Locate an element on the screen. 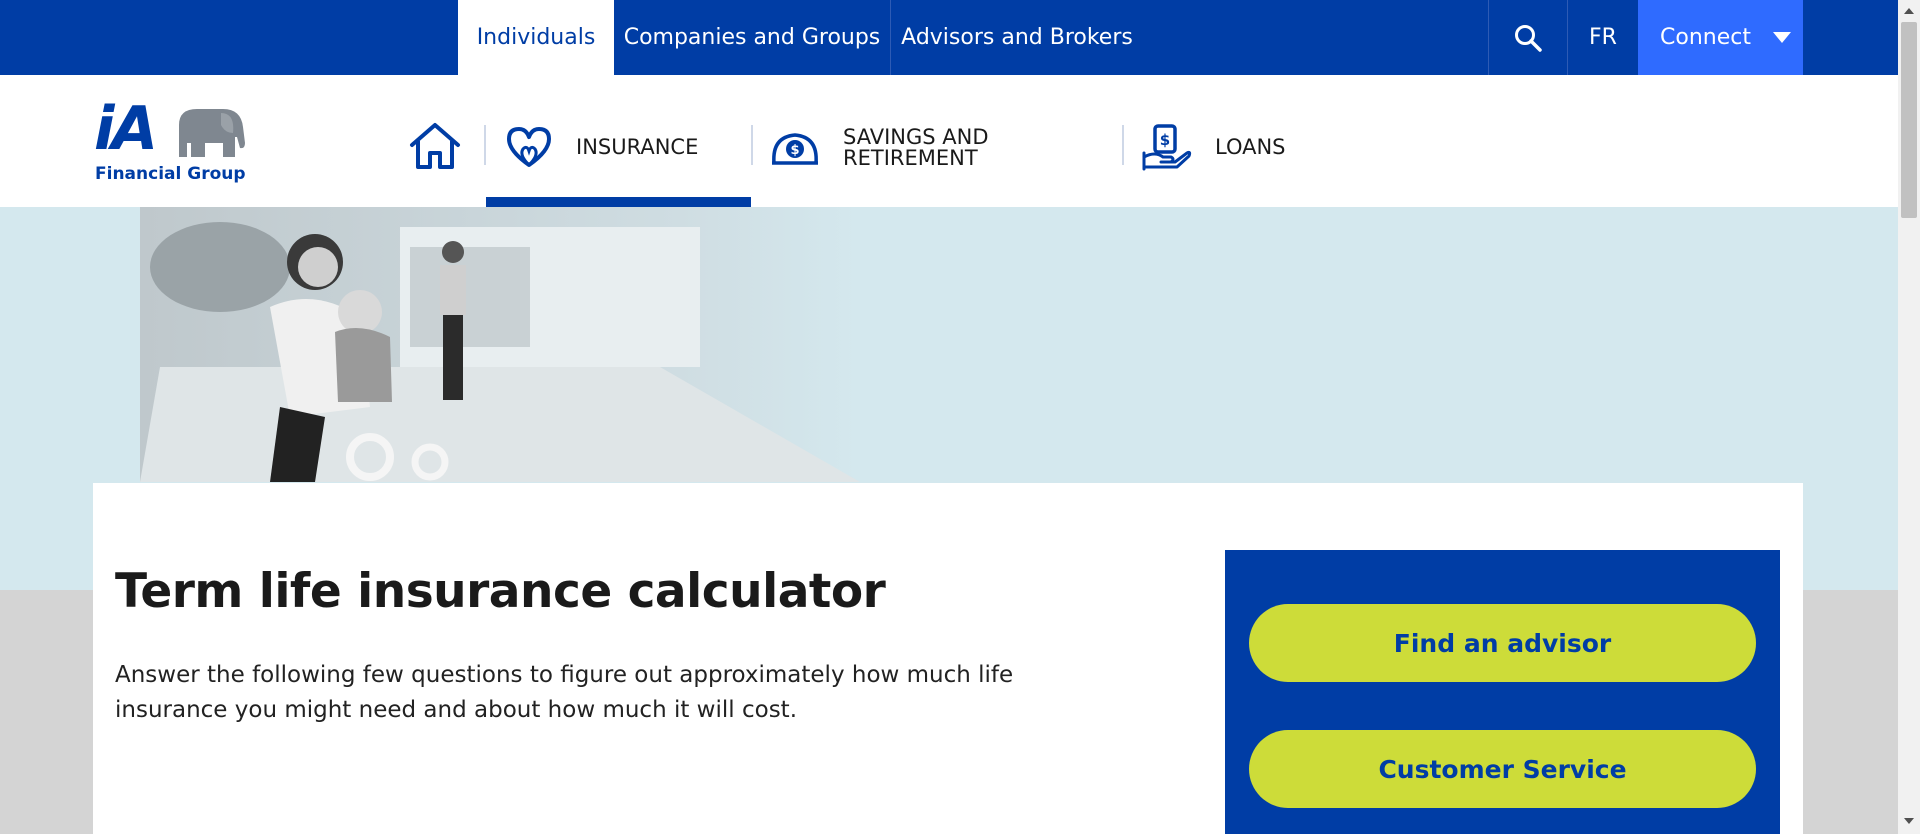 The width and height of the screenshot is (1920, 834). find-an-advisor-label: Find an advisor is located at coordinates (1502, 643).